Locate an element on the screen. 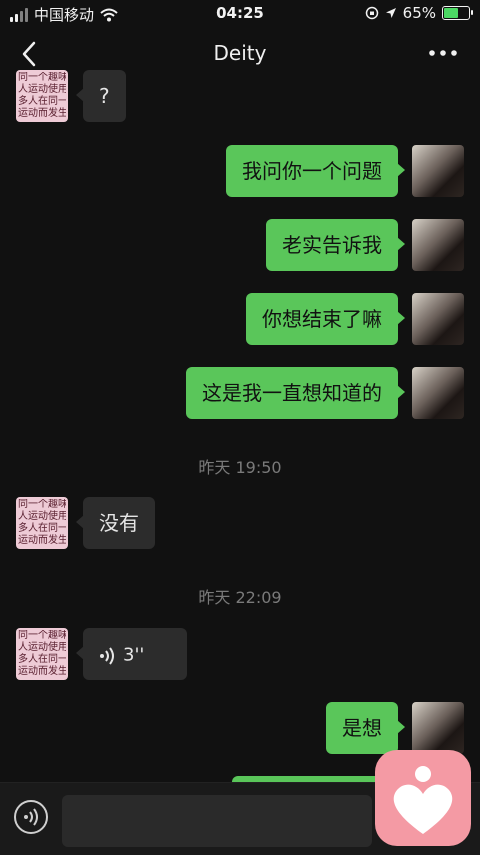 Image resolution: width=480 pixels, height=855 pixels. message-row: 同一个趣味 人运动使用 多人在同一 运动而发生 ? is located at coordinates (240, 96).